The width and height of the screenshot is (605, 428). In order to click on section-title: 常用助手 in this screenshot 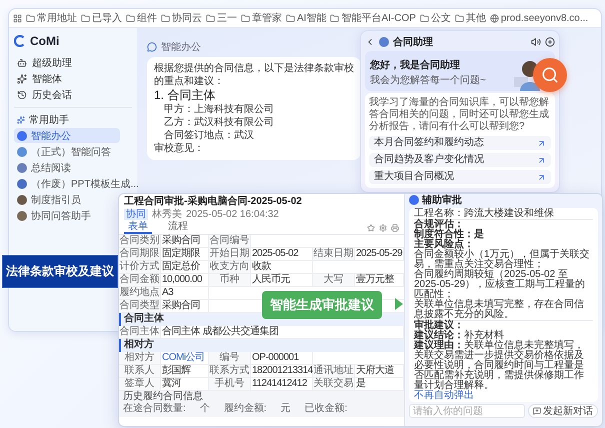, I will do `click(73, 117)`.